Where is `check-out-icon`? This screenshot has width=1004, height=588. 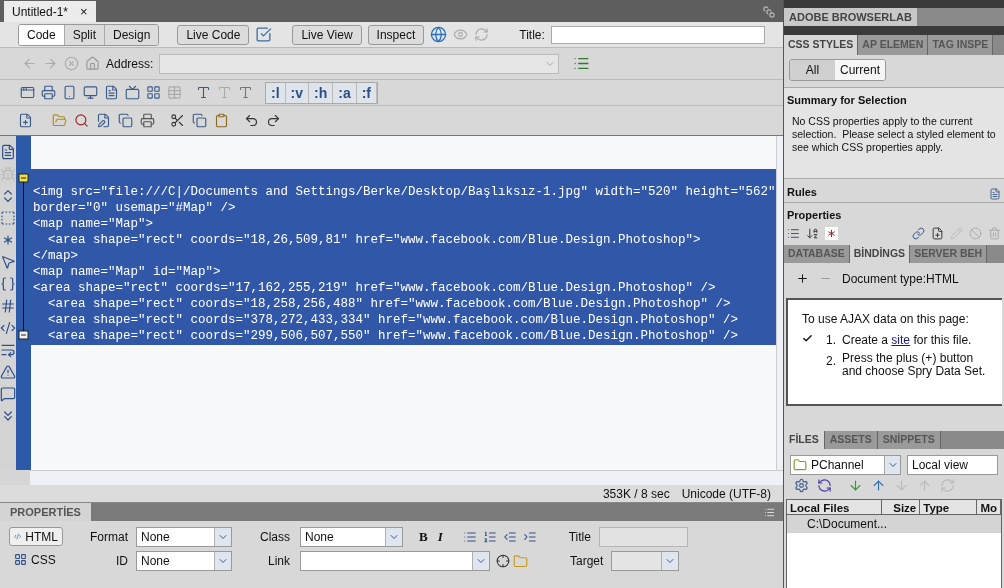
check-out-icon is located at coordinates (901, 485).